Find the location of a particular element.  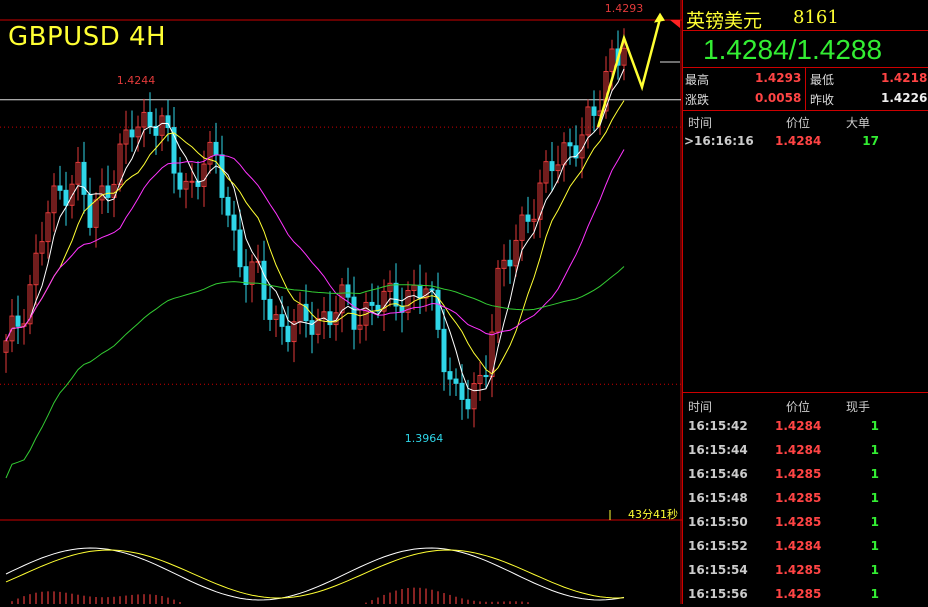

high-value: 1.4293 is located at coordinates (778, 78).